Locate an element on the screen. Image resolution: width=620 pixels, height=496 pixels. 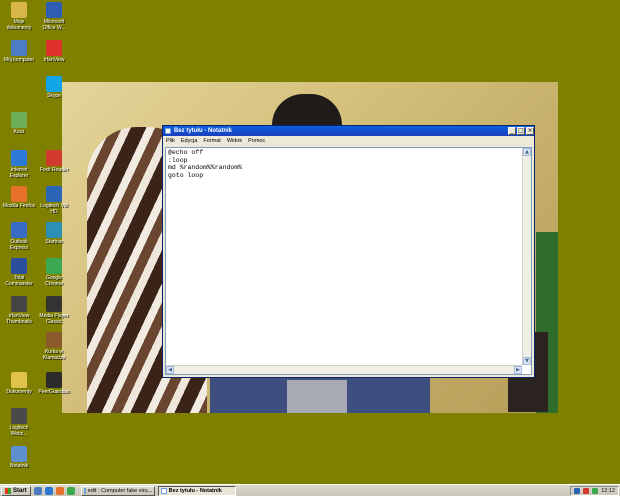
menu-file: Plik is located at coordinates (170, 141).